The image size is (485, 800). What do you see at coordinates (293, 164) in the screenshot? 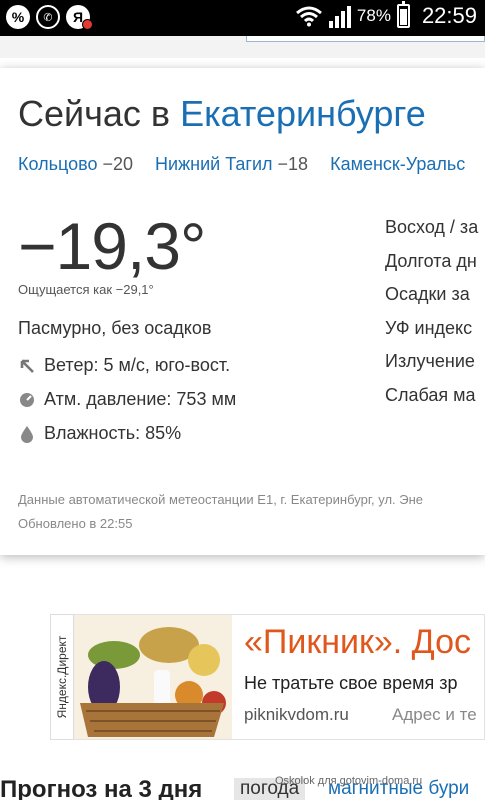
I see `nearby-city-temp: −18` at bounding box center [293, 164].